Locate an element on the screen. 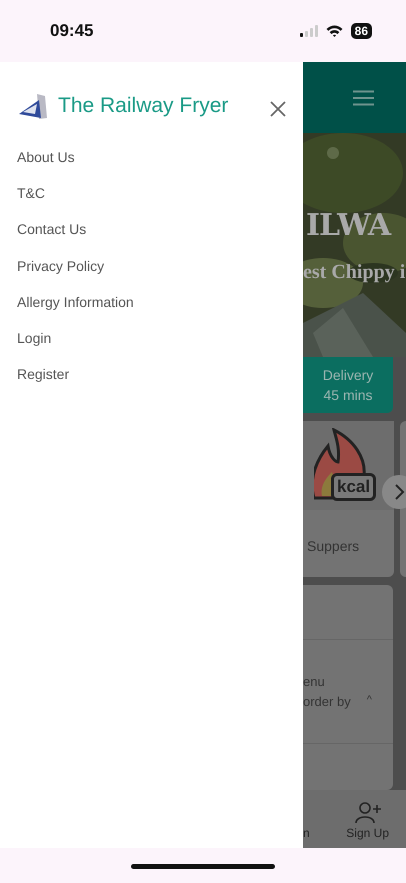 The height and width of the screenshot is (883, 406). brand-name: The Railway Fryer is located at coordinates (144, 106).